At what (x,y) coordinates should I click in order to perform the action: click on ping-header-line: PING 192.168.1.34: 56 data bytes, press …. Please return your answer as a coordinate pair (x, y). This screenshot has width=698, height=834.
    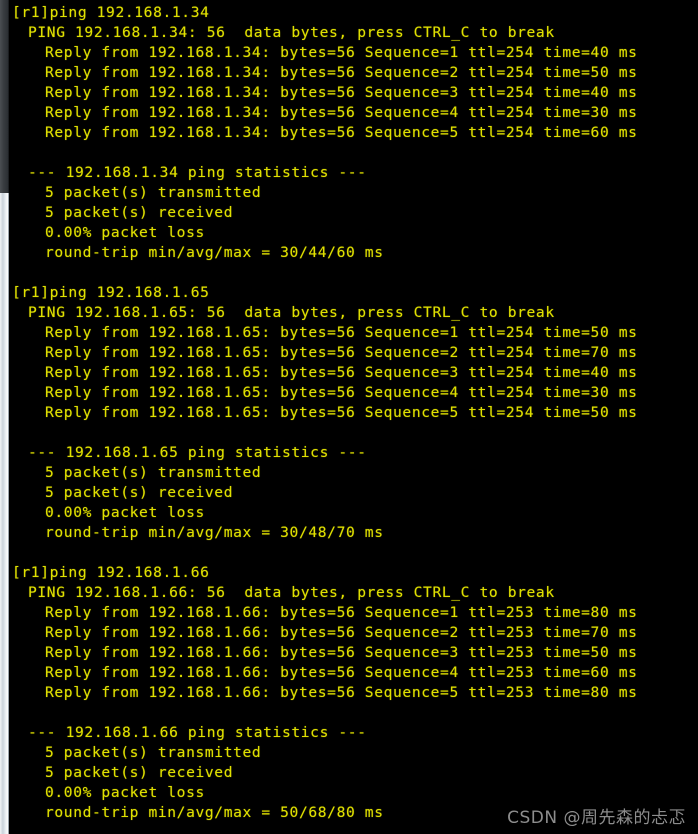
    Looking at the image, I should click on (291, 32).